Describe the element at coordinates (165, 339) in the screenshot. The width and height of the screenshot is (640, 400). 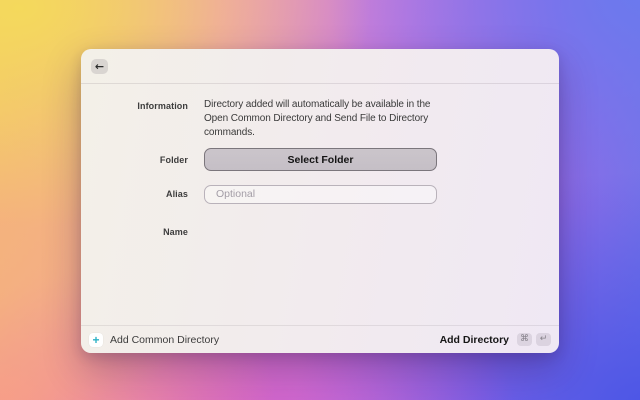
I see `add-common-directory-label: Add Common Directory` at that location.